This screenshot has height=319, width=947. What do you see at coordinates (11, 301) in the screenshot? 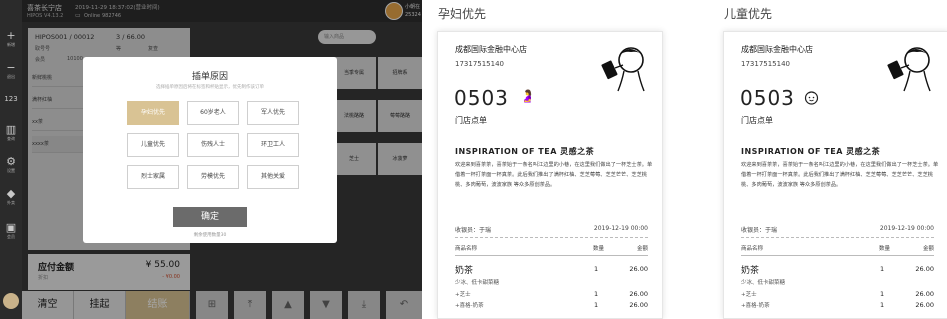
I see `avatar` at bounding box center [11, 301].